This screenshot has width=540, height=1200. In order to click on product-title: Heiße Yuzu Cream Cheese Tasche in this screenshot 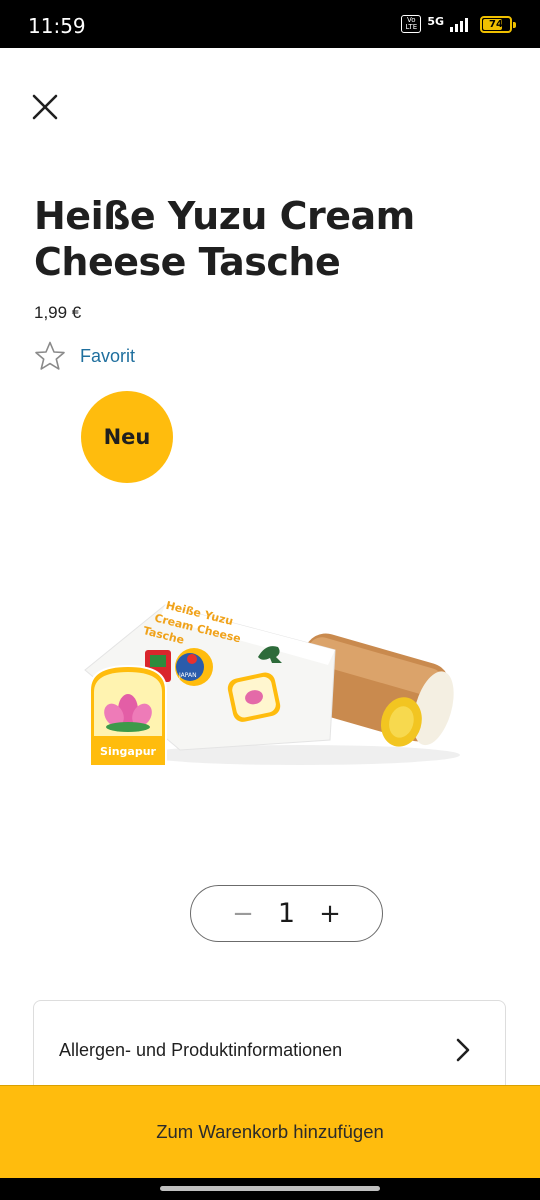, I will do `click(224, 239)`.